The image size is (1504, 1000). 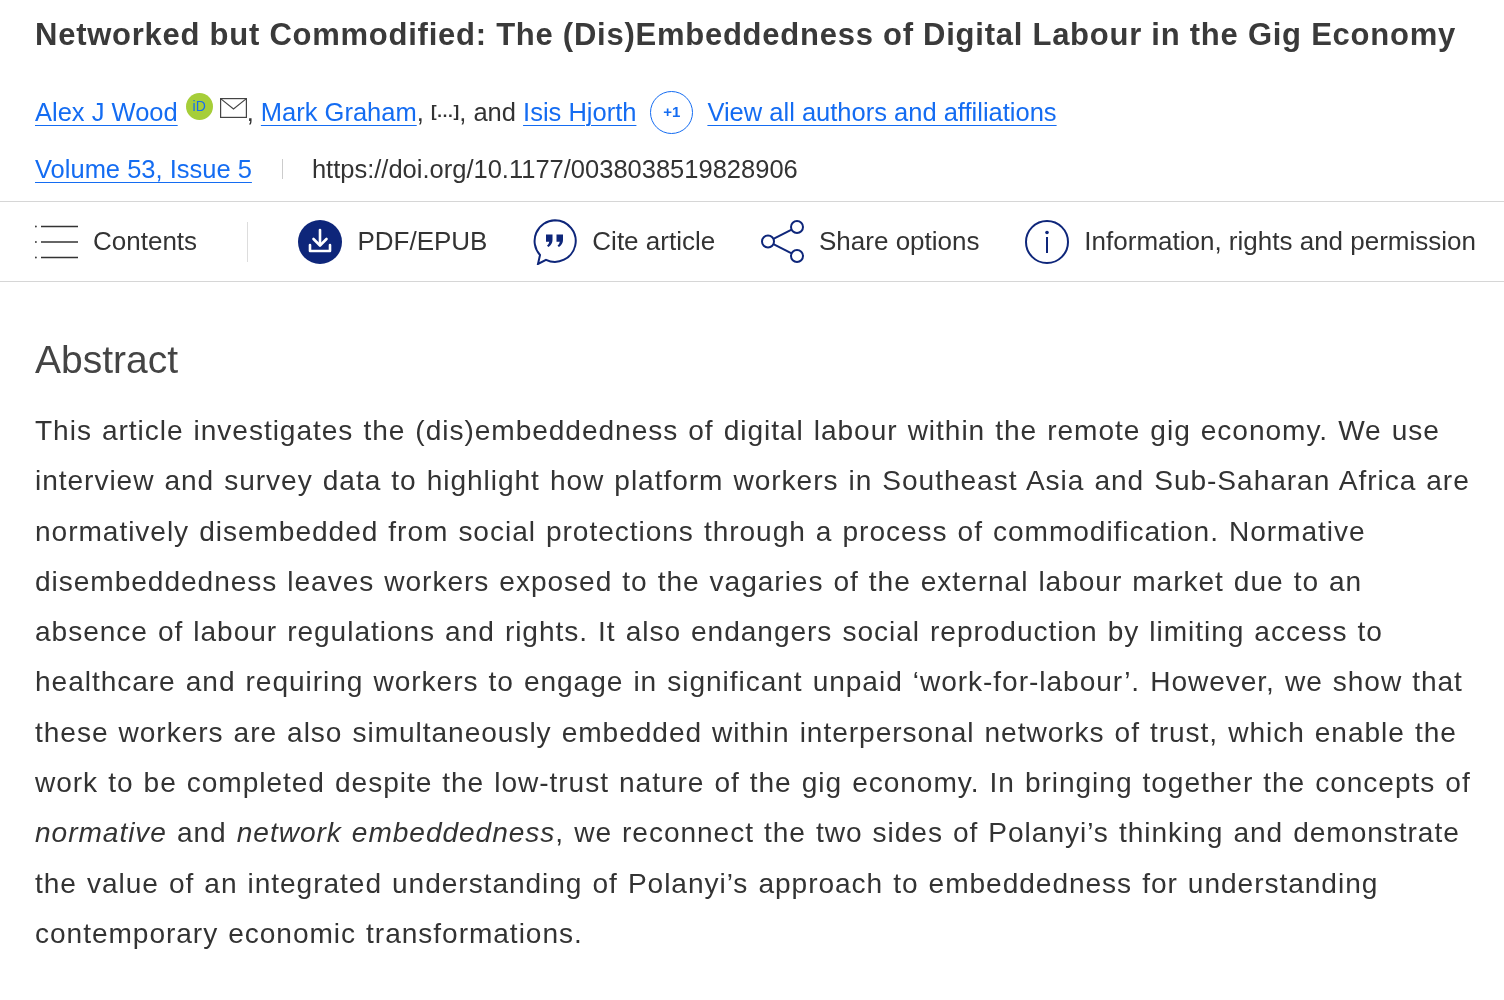 What do you see at coordinates (106, 112) in the screenshot?
I see `author-link: Alex J Wood` at bounding box center [106, 112].